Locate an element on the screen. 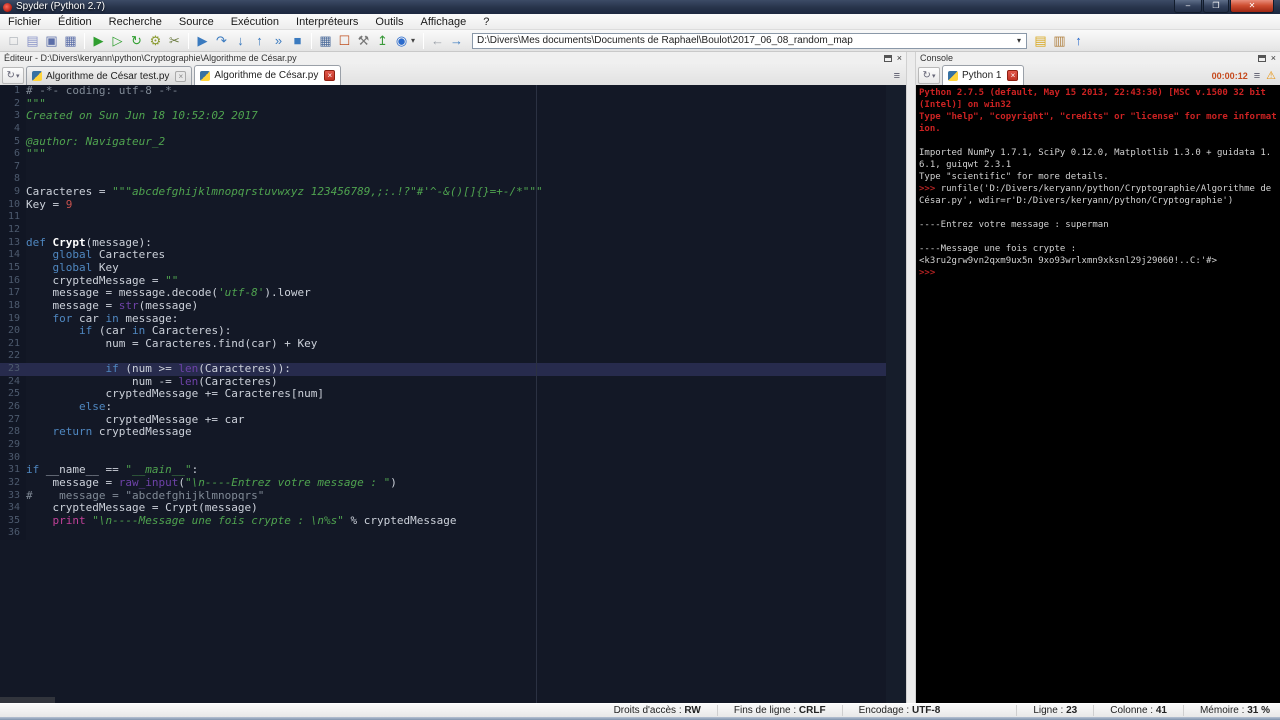 This screenshot has width=1280, height=720. re-run-icon: ↻ is located at coordinates (136, 41).